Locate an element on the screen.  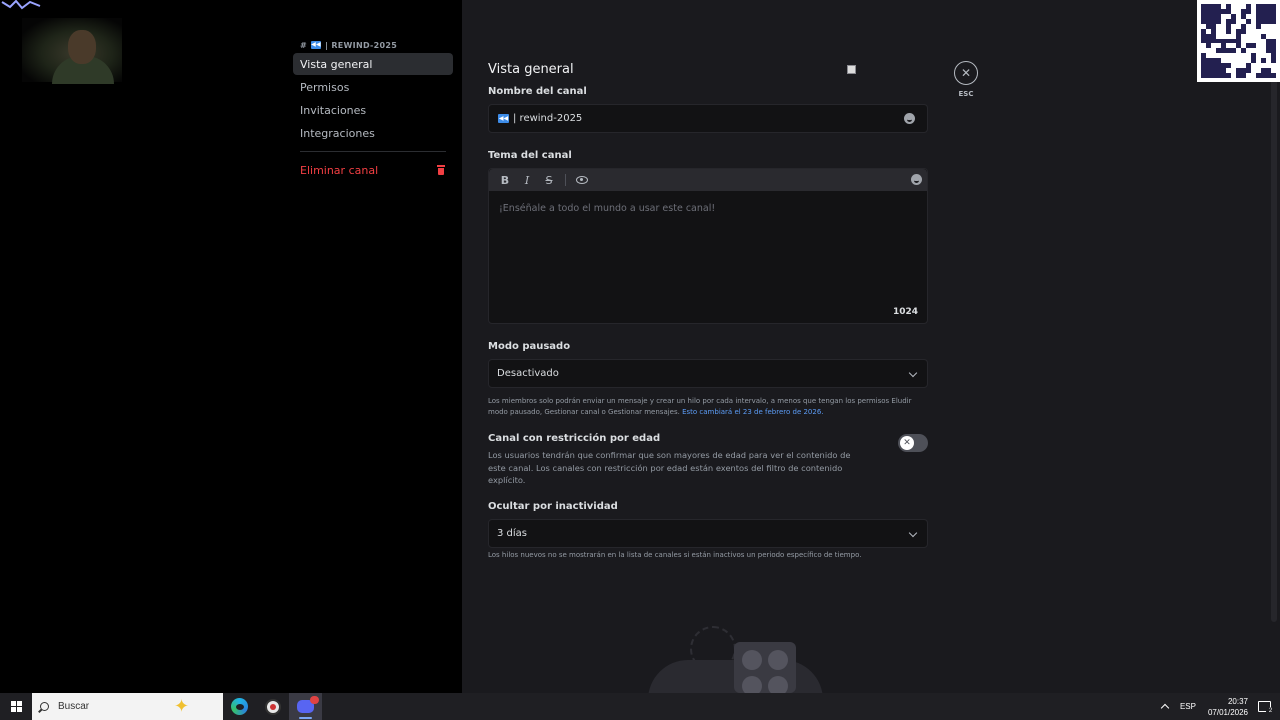
taskbar-app-obs is located at coordinates (272, 706).